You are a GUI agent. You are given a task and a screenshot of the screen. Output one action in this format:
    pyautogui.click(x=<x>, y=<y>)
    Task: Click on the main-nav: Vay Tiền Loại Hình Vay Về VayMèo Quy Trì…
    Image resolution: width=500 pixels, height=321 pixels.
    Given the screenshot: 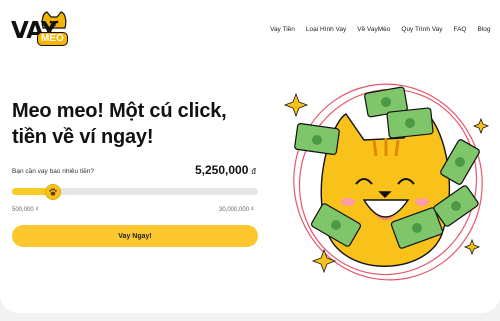 What is the action you would take?
    pyautogui.click(x=380, y=29)
    